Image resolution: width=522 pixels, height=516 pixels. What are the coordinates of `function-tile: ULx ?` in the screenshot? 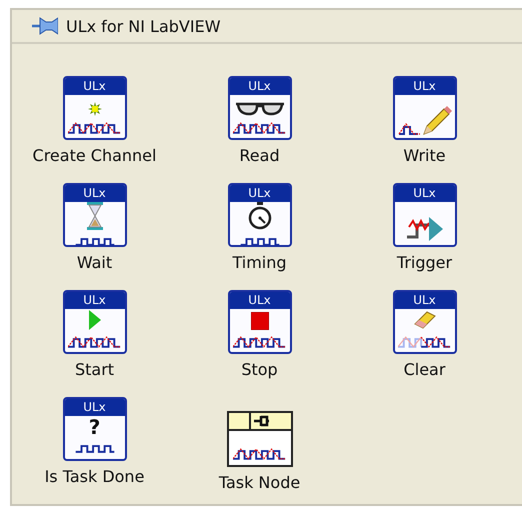 It's located at (94, 429).